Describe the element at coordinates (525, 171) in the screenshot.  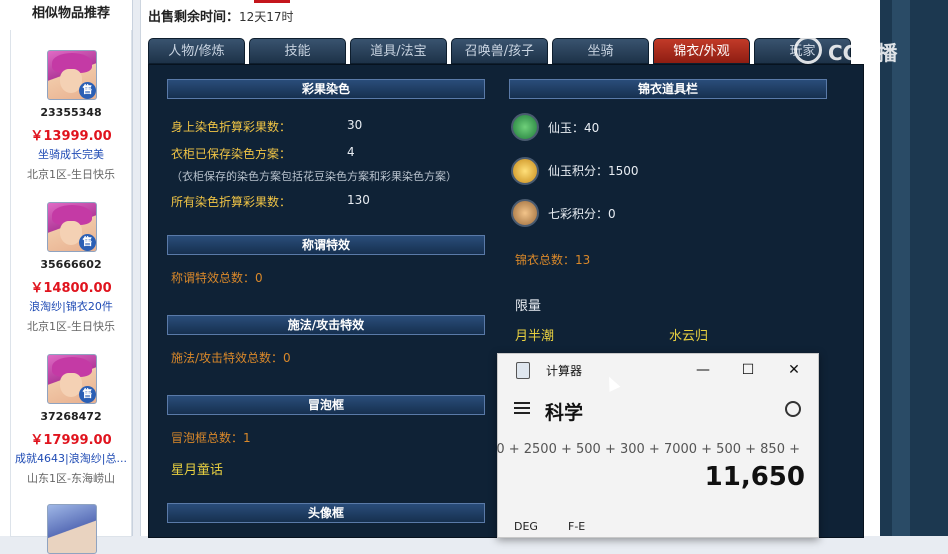
I see `jade-points-icon` at that location.